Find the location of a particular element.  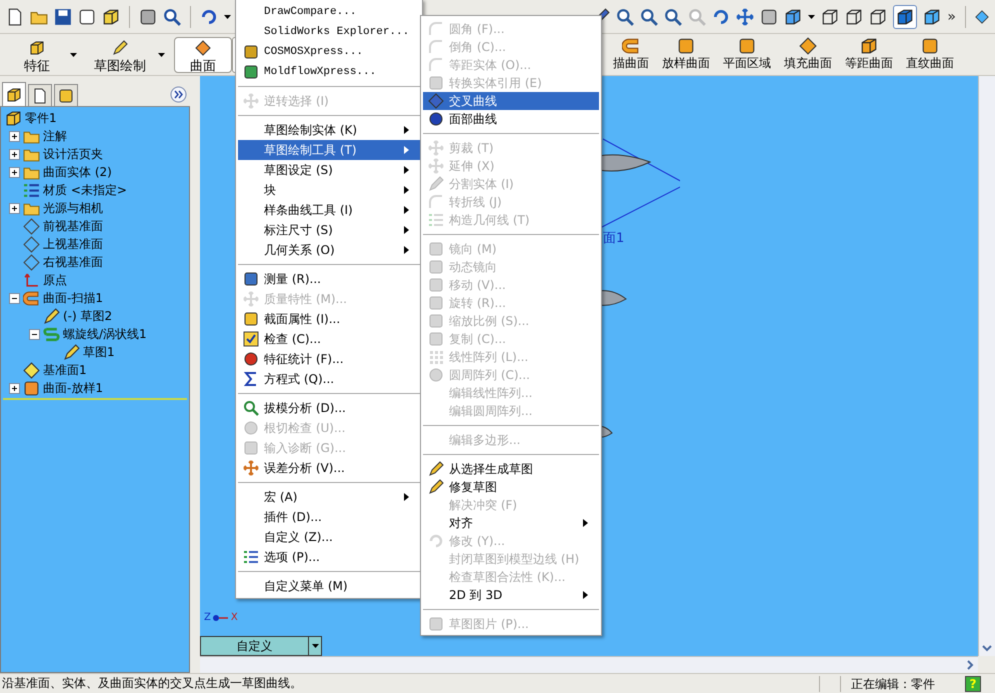

part-tree-icon is located at coordinates (14, 94).